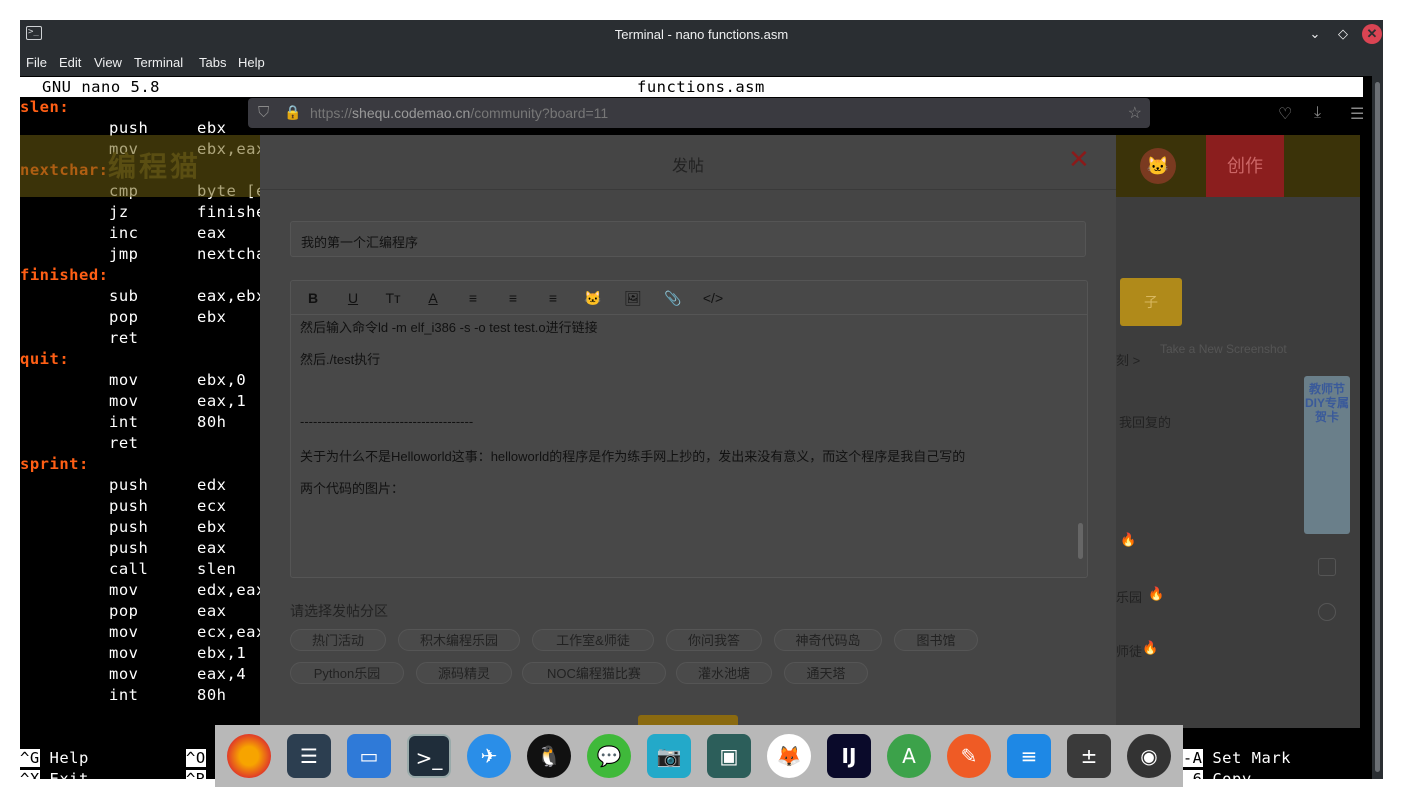 This screenshot has width=1403, height=799. What do you see at coordinates (338, 640) in the screenshot?
I see `board-chip: 热门活动` at bounding box center [338, 640].